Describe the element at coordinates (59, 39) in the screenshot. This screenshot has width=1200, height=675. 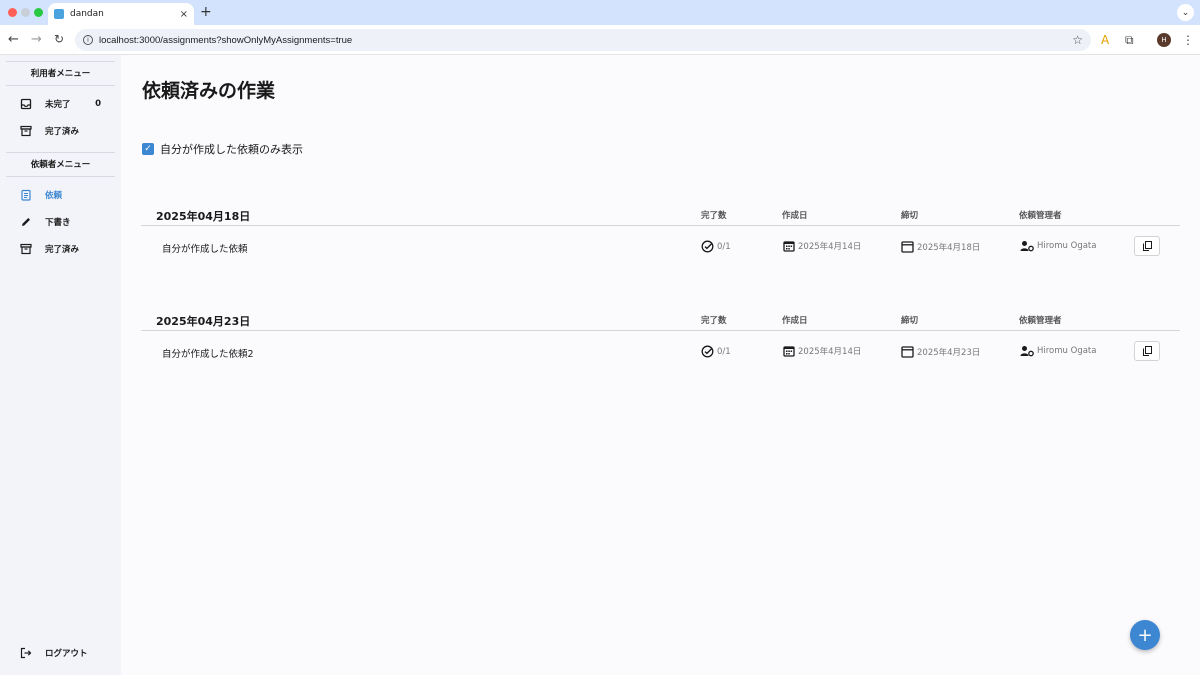
I see `reload-icon: ↻` at that location.